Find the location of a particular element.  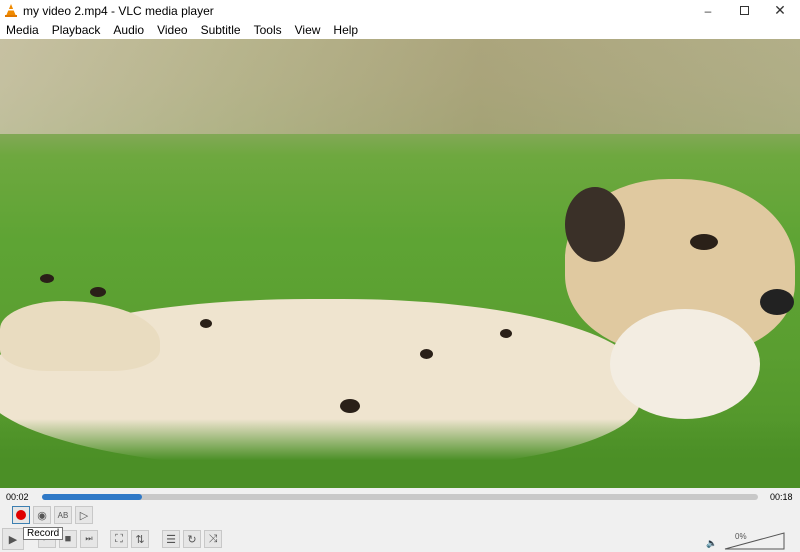

frame-step-icon: ▷ is located at coordinates (84, 515).